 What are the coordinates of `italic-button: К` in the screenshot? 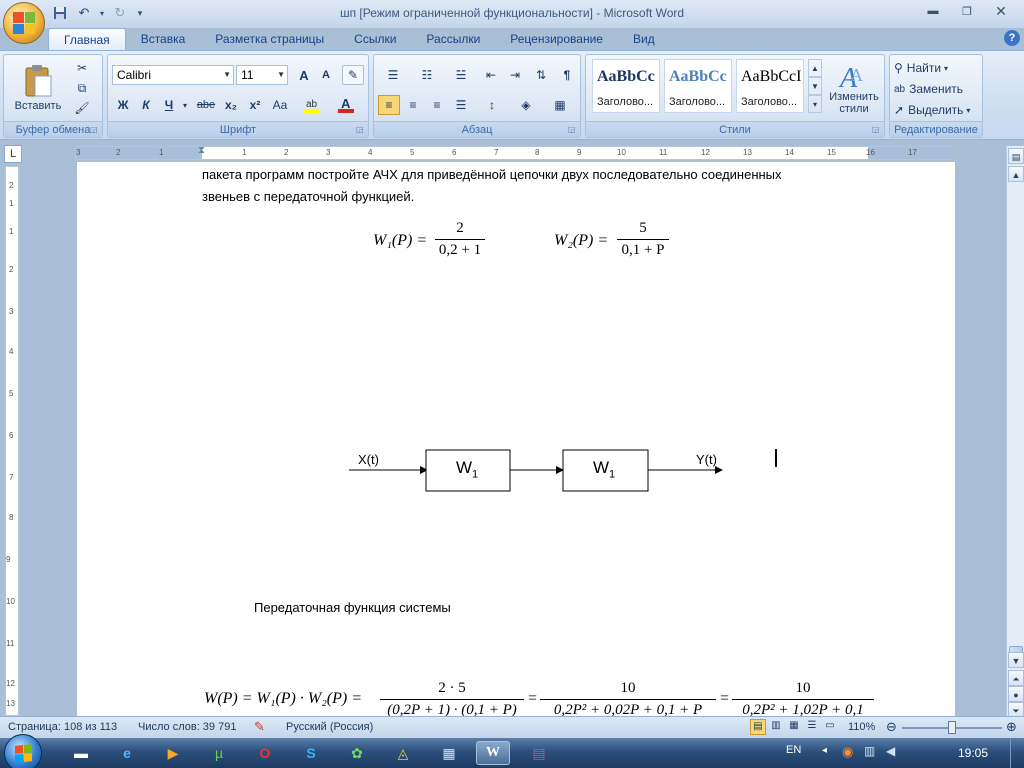 It's located at (146, 105).